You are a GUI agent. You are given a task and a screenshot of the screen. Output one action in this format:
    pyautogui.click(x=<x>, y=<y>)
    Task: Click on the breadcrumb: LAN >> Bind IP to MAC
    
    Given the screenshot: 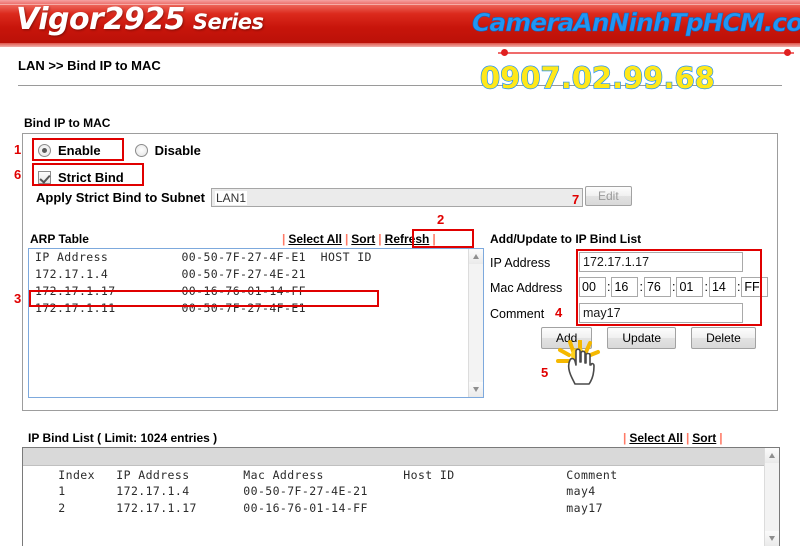 What is the action you would take?
    pyautogui.click(x=89, y=65)
    